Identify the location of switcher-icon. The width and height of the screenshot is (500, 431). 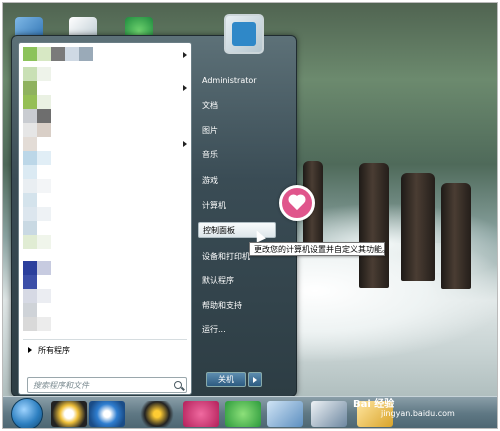
(243, 414).